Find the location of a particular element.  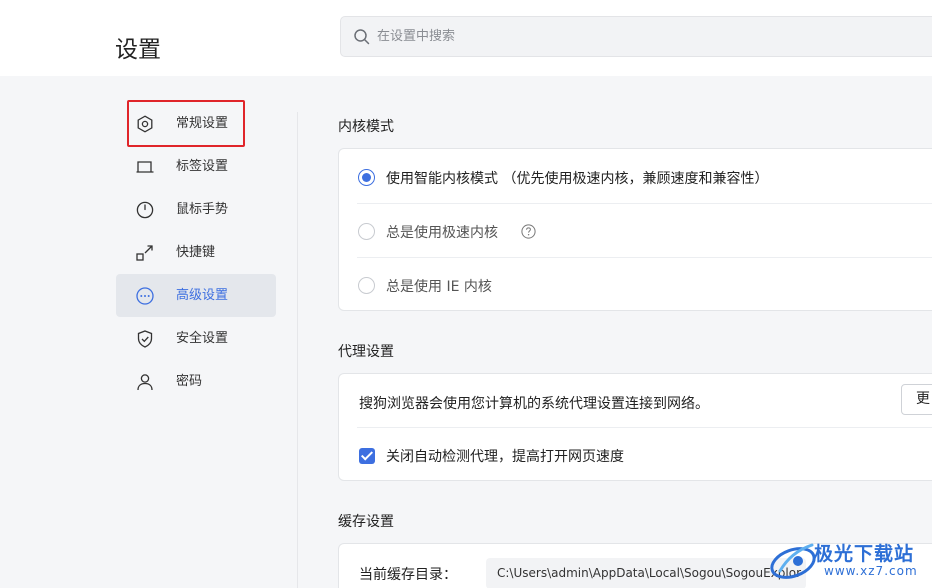

watermark-url: www.xz7.com is located at coordinates (871, 571).